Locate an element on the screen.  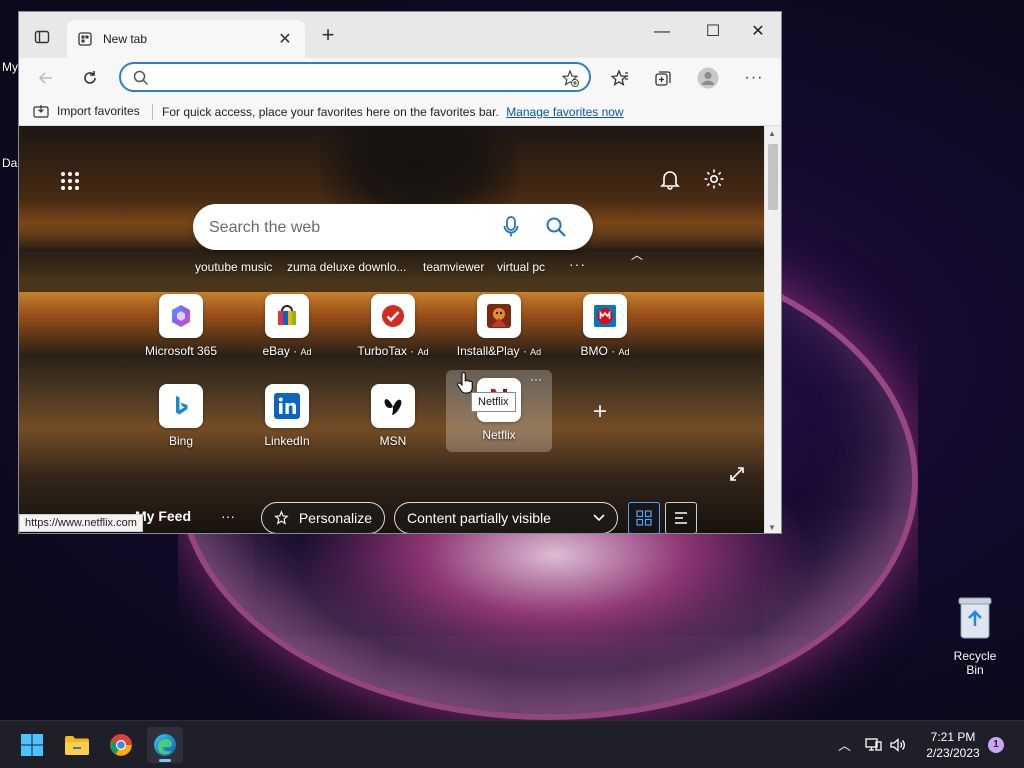
desktop-icon-label-partial: My is located at coordinates (10, 67).